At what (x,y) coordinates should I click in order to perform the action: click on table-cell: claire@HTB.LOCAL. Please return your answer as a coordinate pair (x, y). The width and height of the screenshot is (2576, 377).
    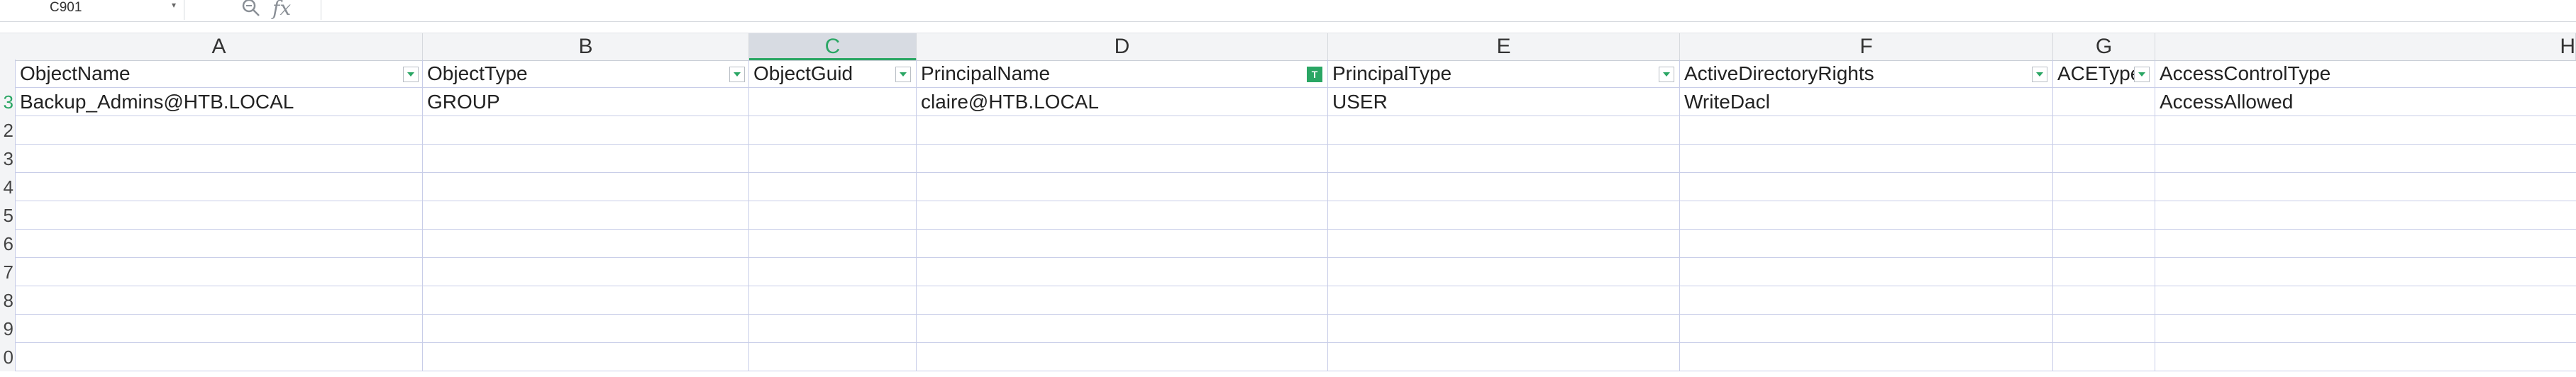
    Looking at the image, I should click on (1122, 102).